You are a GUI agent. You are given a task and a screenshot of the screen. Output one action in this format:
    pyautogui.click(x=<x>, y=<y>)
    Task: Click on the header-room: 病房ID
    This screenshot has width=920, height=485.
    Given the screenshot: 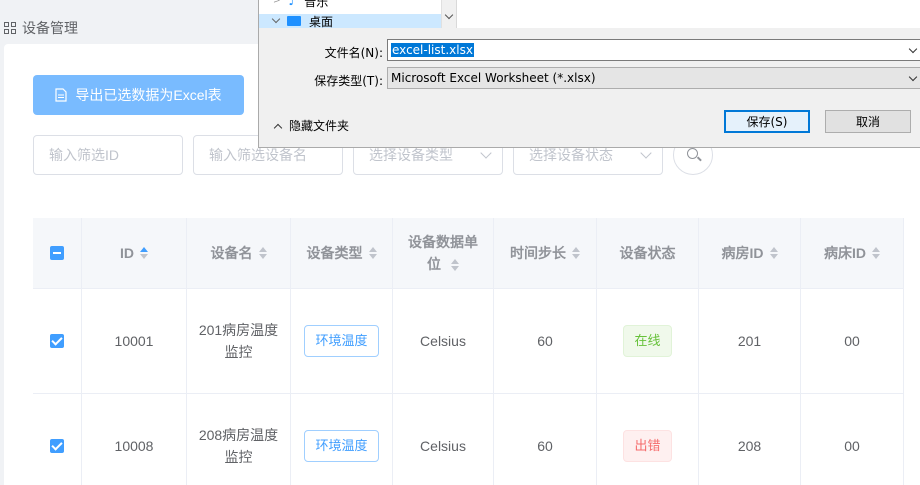 What is the action you would take?
    pyautogui.click(x=750, y=253)
    